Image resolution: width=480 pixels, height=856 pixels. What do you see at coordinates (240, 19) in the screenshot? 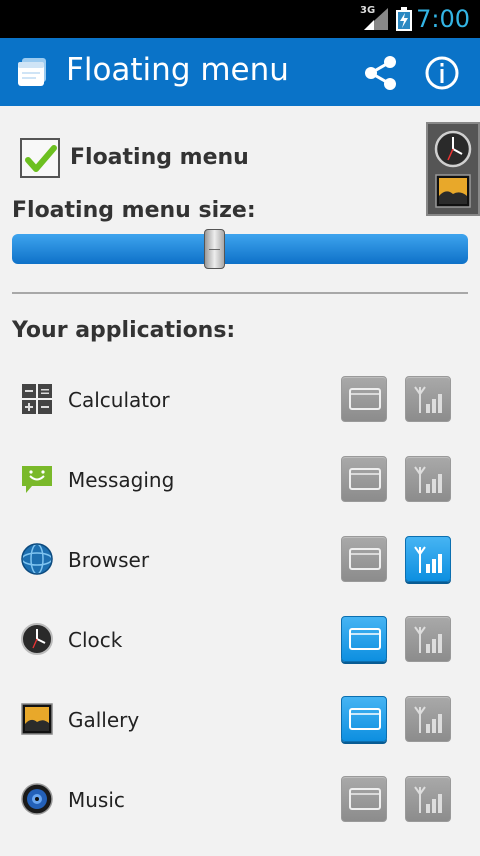
I see `status-bar: 3G 7:00` at bounding box center [240, 19].